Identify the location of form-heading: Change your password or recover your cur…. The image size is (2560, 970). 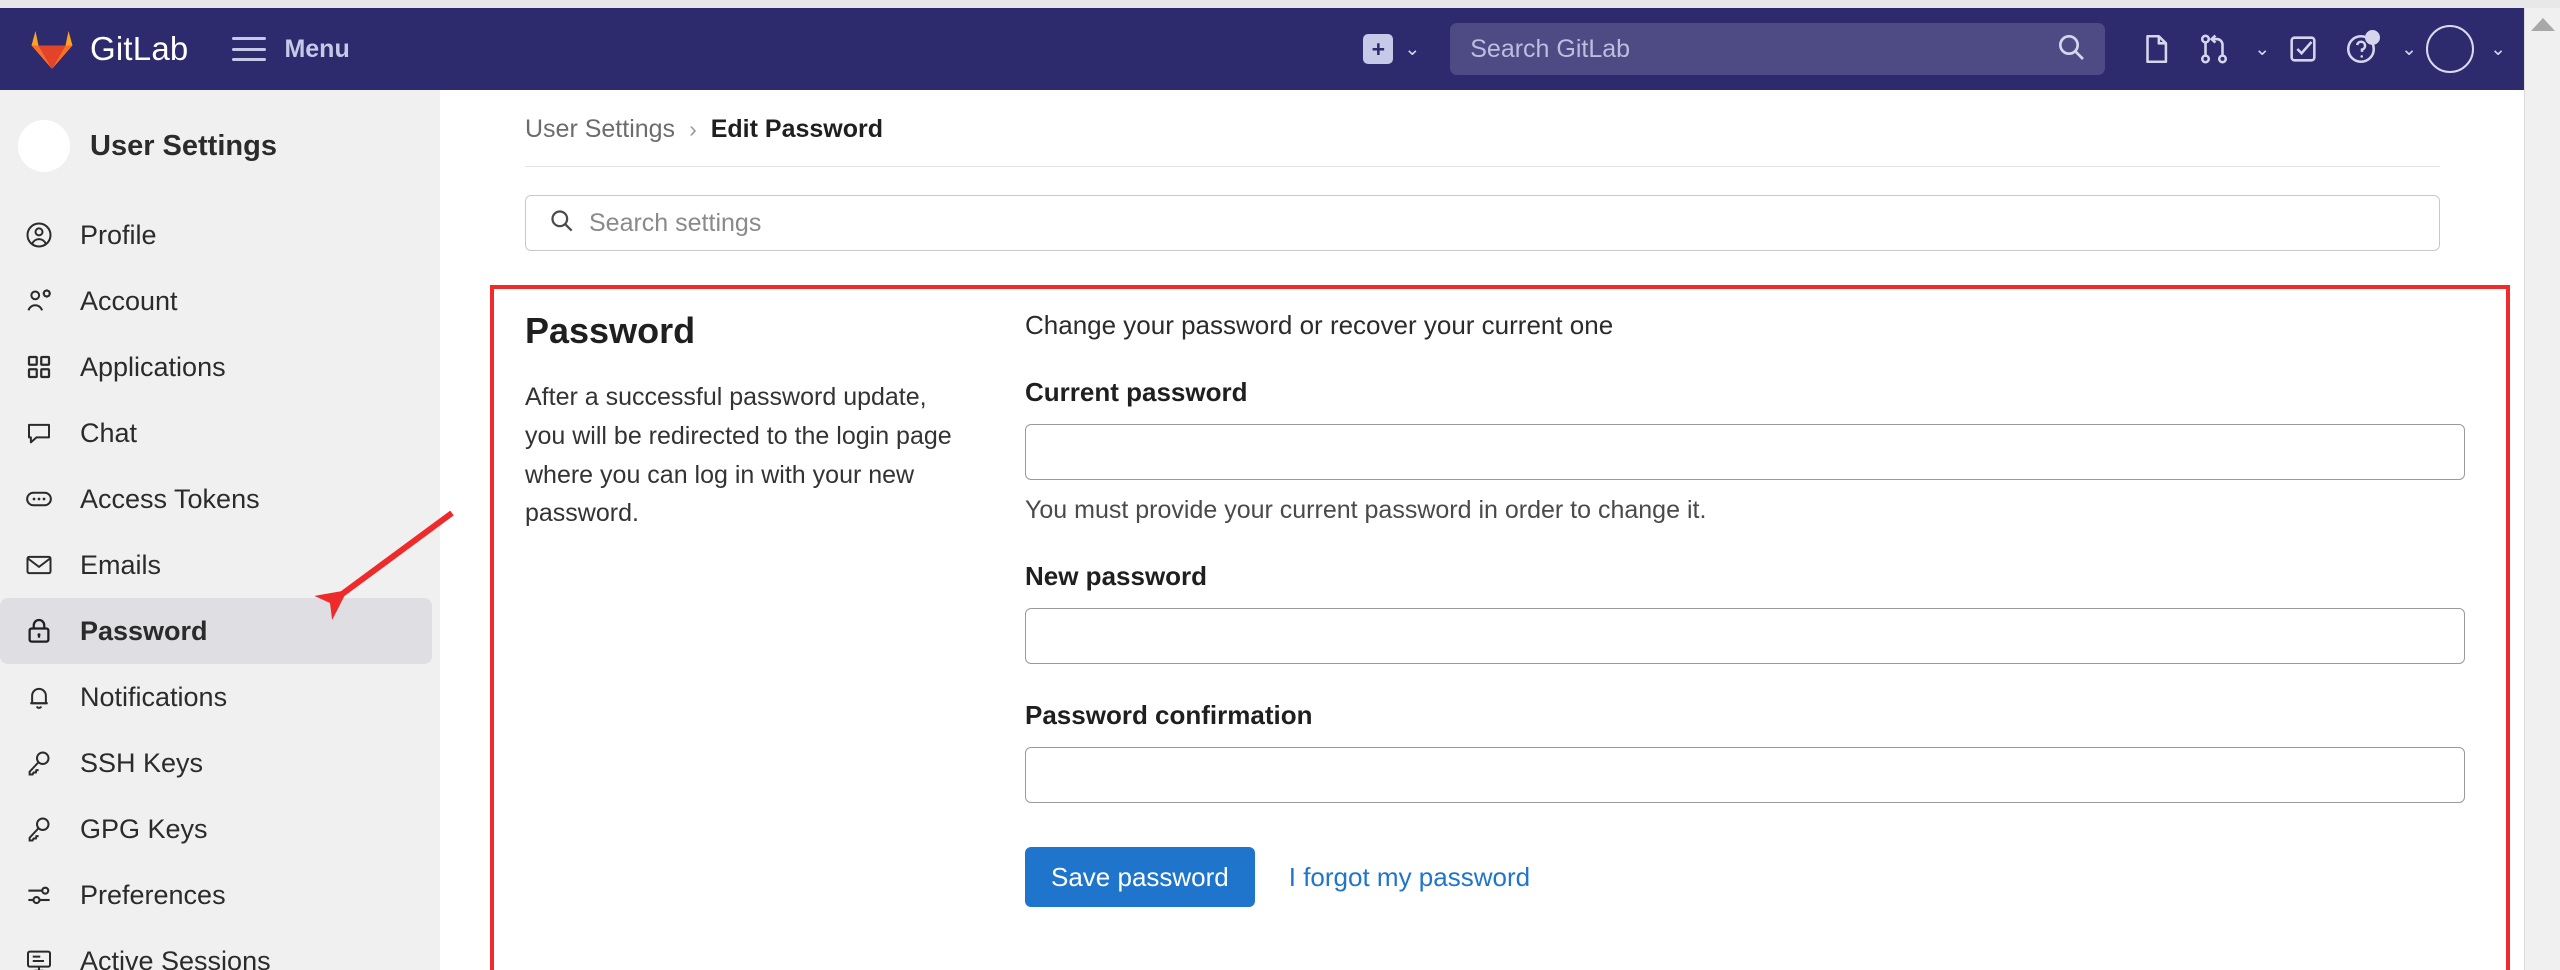
(1319, 325).